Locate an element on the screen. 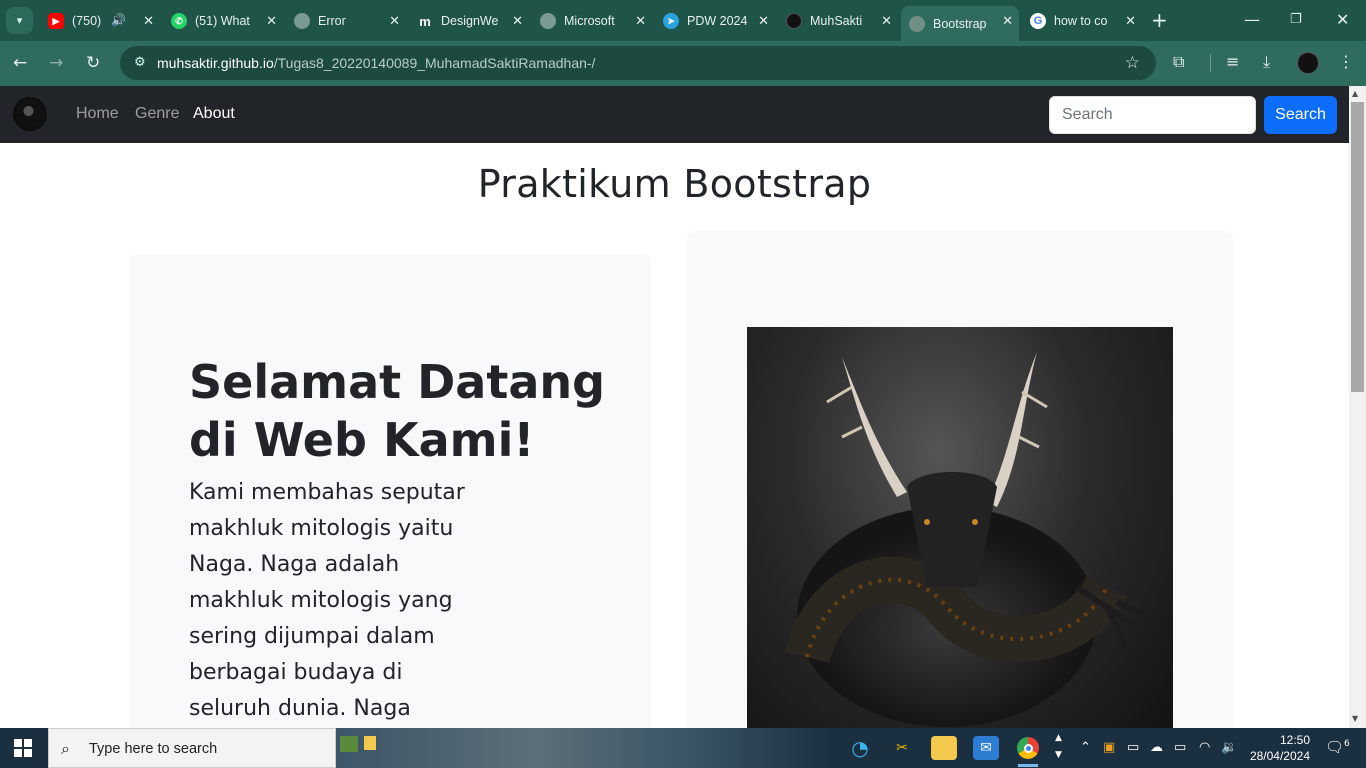  search-button: Search is located at coordinates (1300, 115).